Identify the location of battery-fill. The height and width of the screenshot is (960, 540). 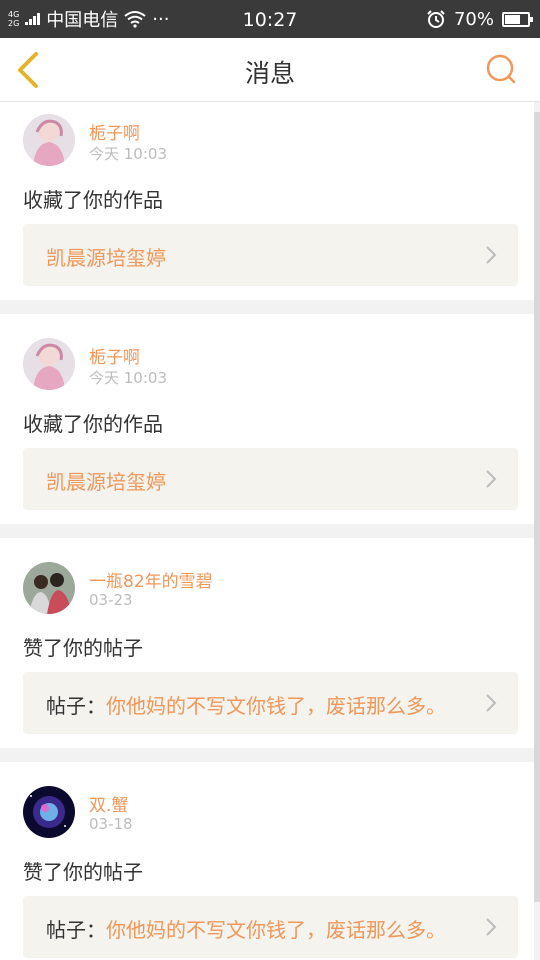
(513, 19).